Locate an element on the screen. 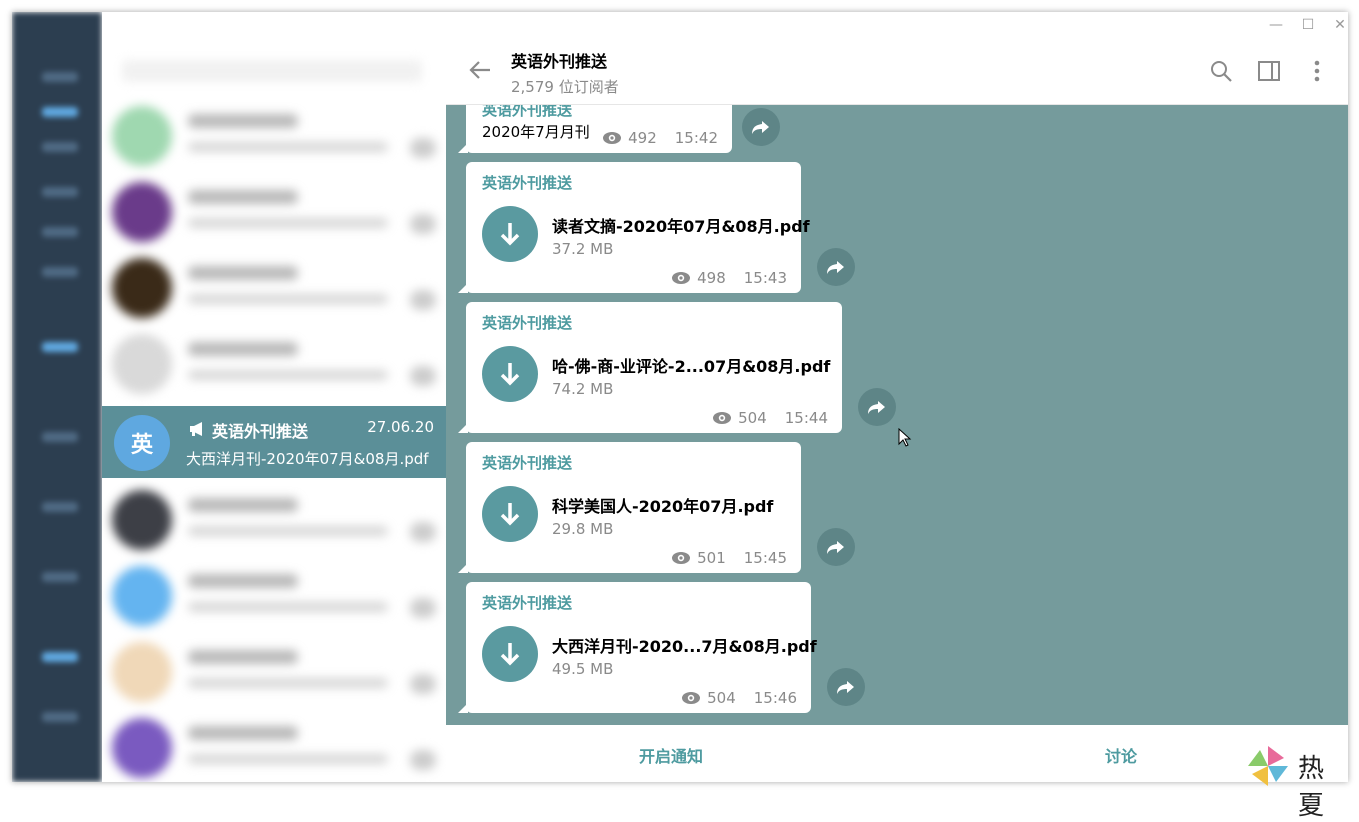  sidebar-toggle-icon is located at coordinates (1269, 71).